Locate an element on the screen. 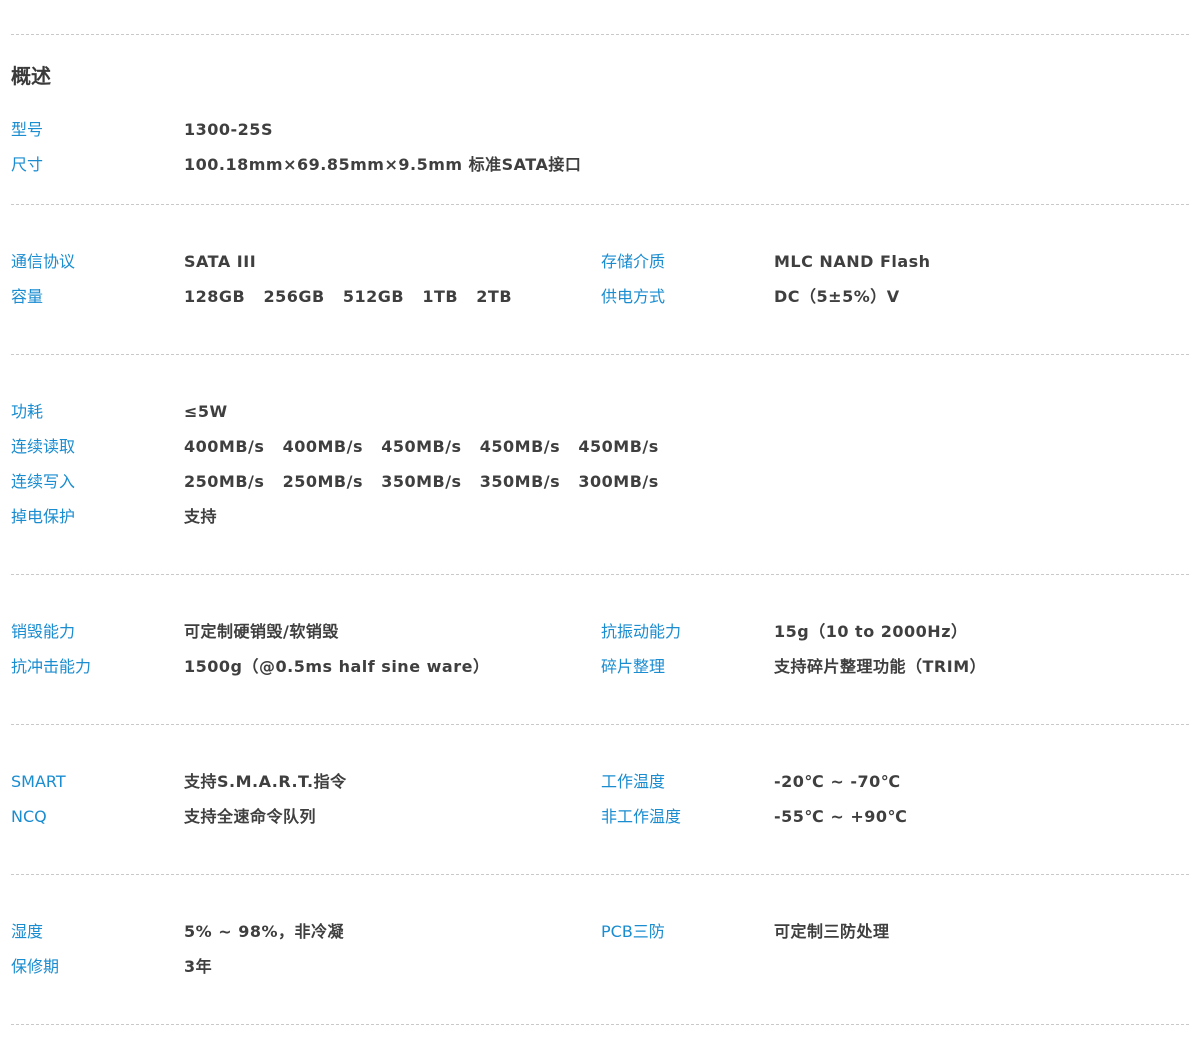 The image size is (1200, 1058). label-defrag: 碎片整理 is located at coordinates (633, 666).